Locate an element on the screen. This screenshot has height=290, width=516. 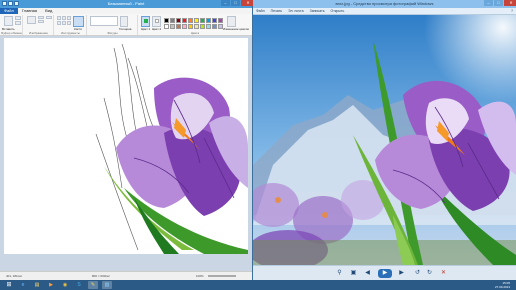
zoom-level: 100% is located at coordinates (200, 276).